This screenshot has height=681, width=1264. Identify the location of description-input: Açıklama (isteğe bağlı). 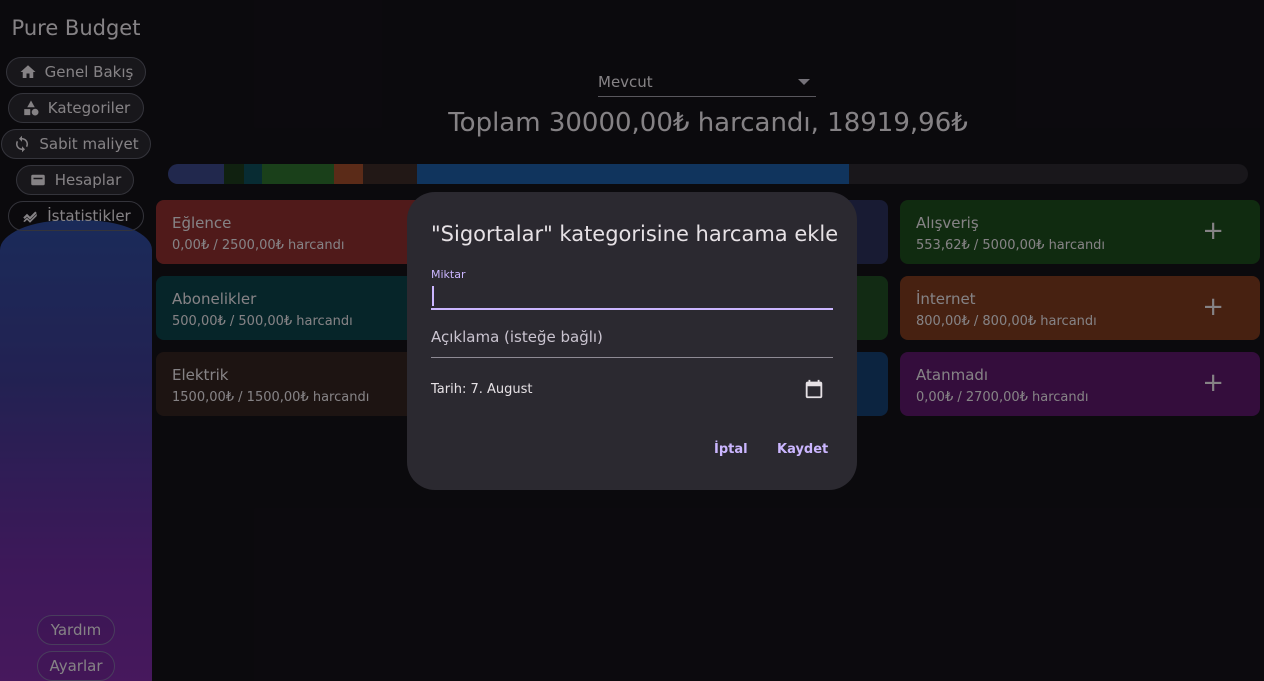
(632, 340).